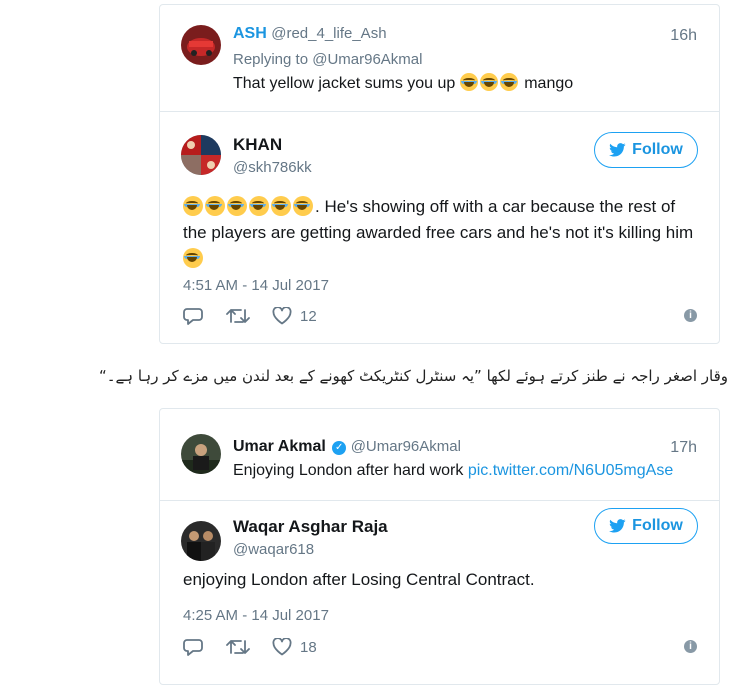 This screenshot has width=748, height=696. I want to click on quoted-text-after: mango, so click(546, 83).